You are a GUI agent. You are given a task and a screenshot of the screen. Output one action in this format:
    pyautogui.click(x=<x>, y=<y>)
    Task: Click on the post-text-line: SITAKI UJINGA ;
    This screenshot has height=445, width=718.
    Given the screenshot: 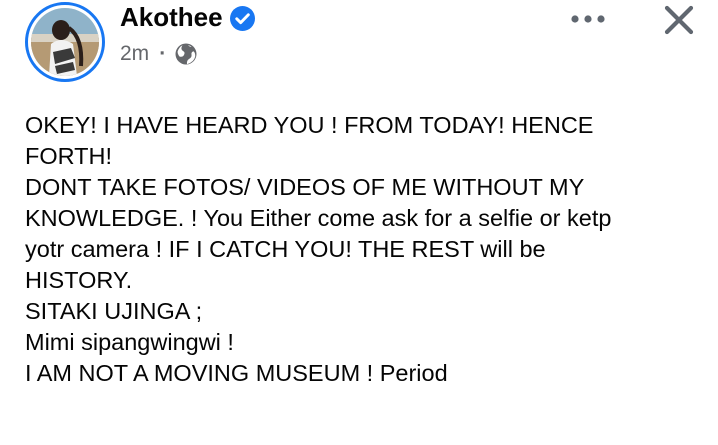 What is the action you would take?
    pyautogui.click(x=114, y=311)
    